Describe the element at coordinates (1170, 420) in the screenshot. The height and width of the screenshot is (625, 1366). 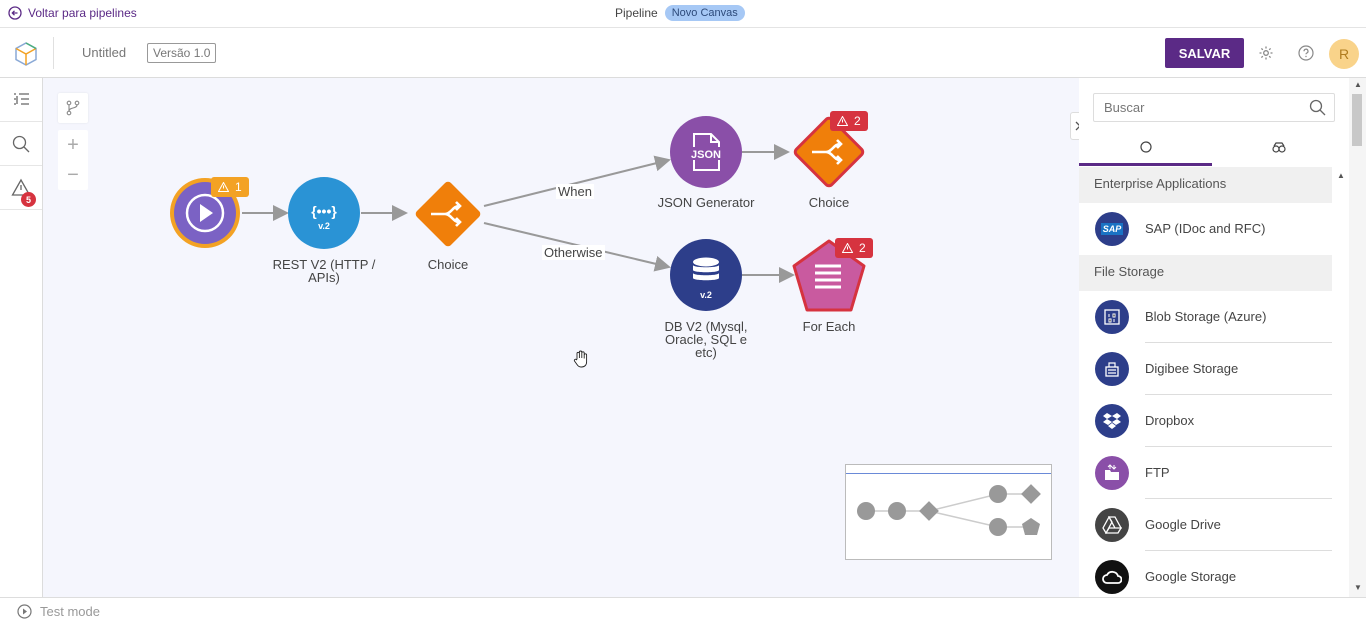
I see `palette-item-label: Dropbox` at that location.